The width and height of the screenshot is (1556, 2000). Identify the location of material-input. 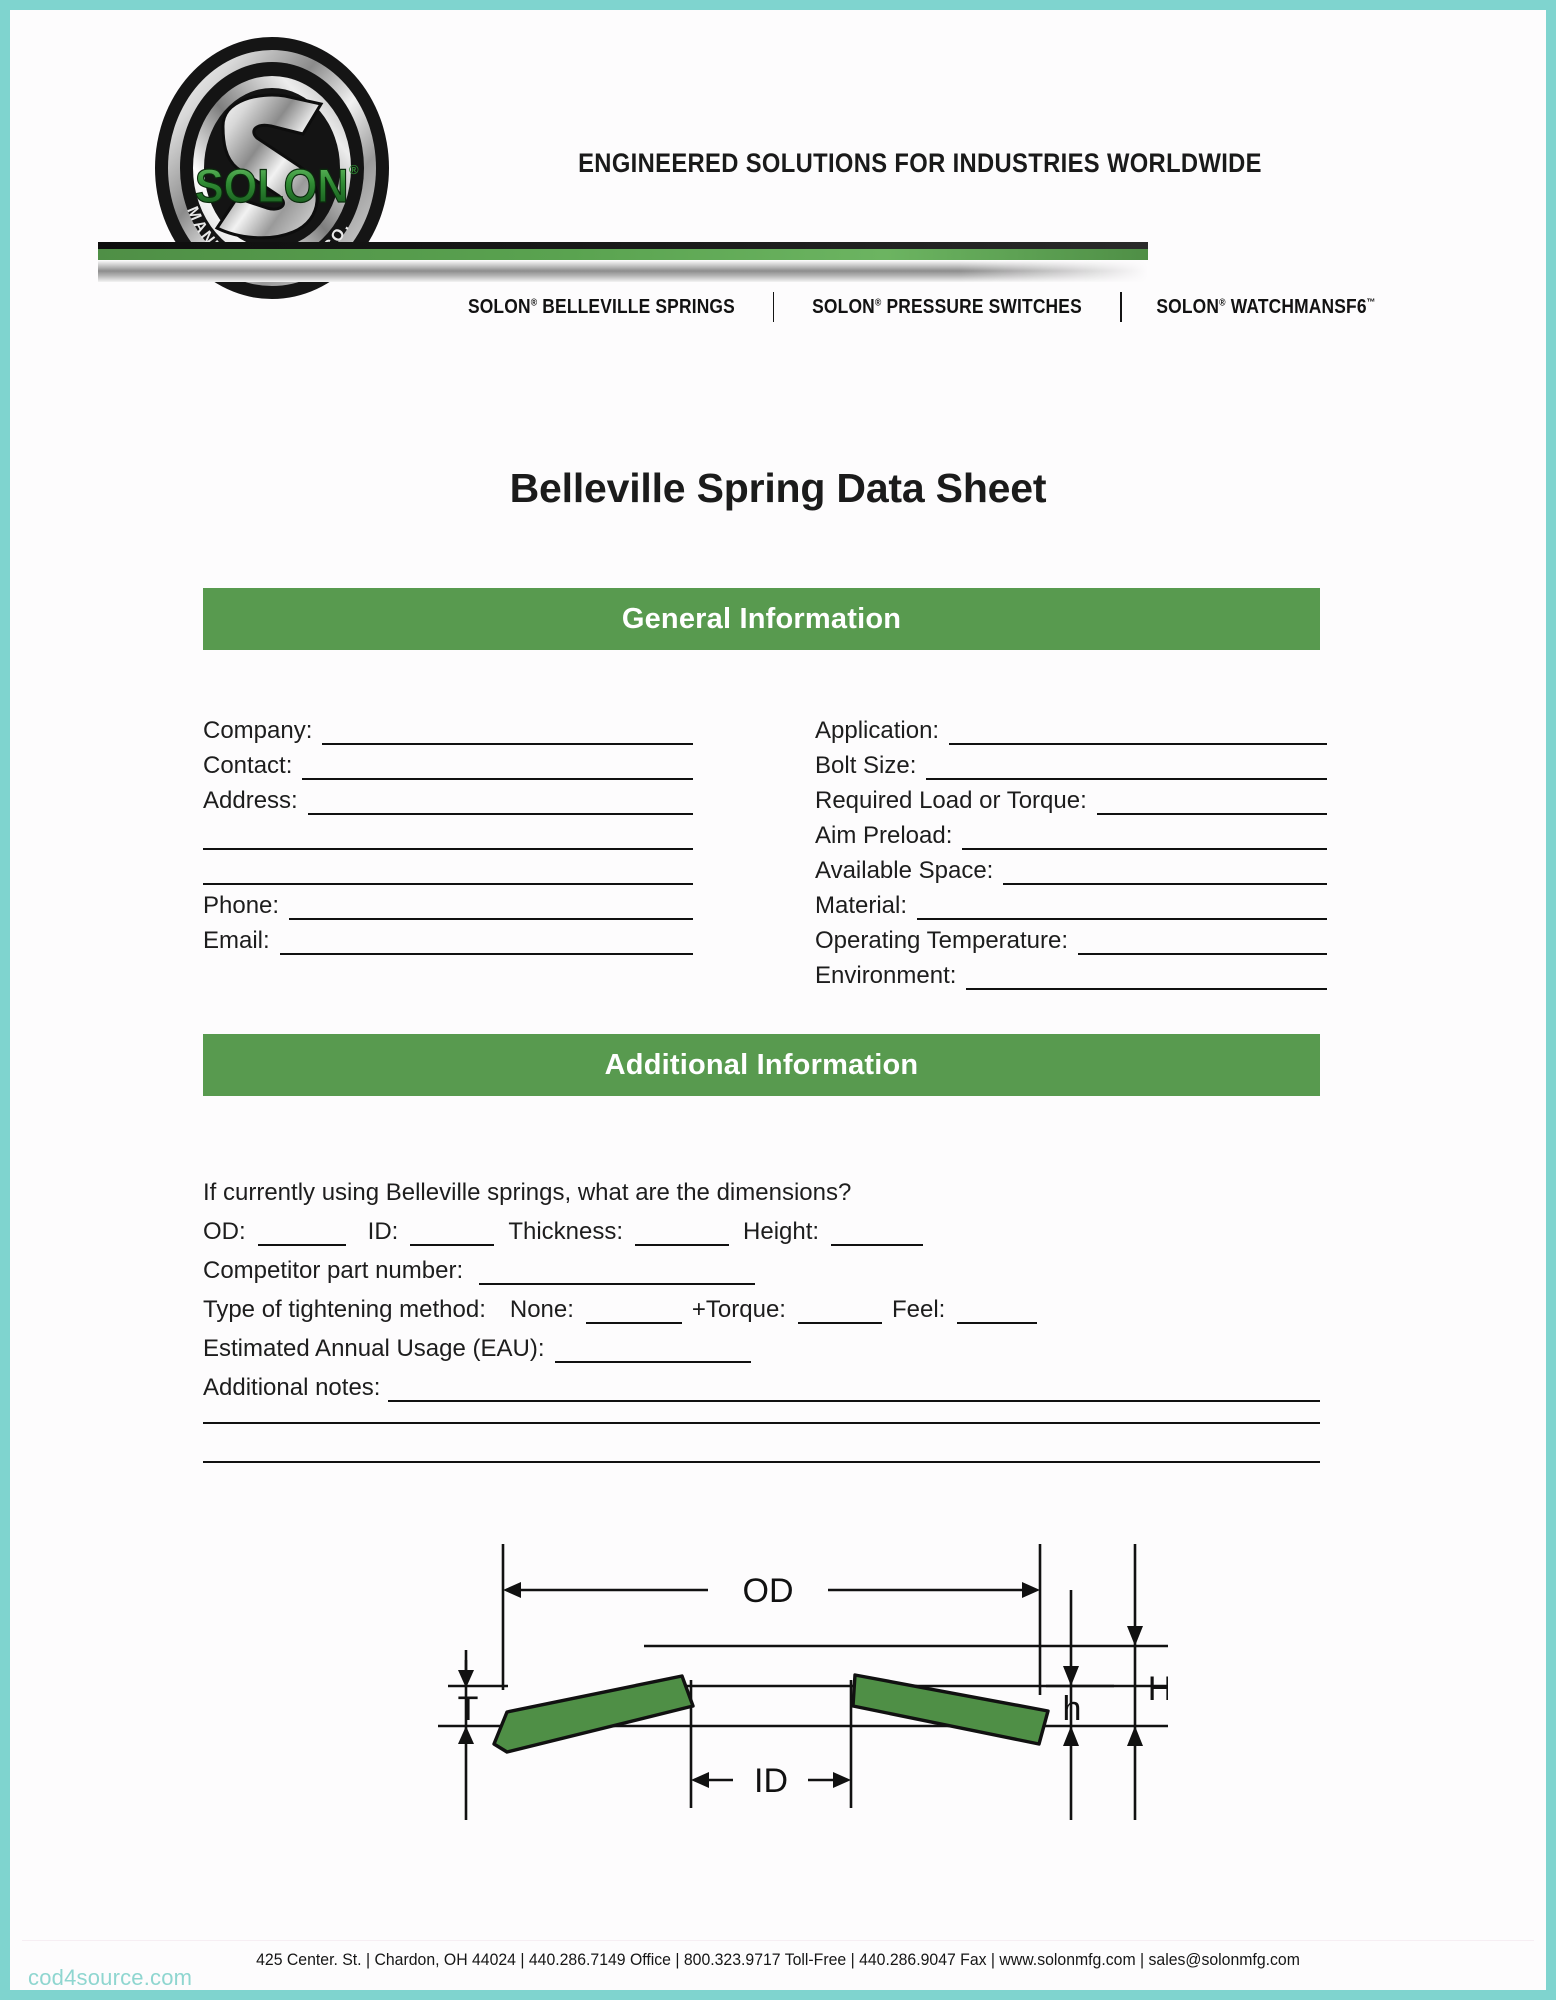
(1122, 907).